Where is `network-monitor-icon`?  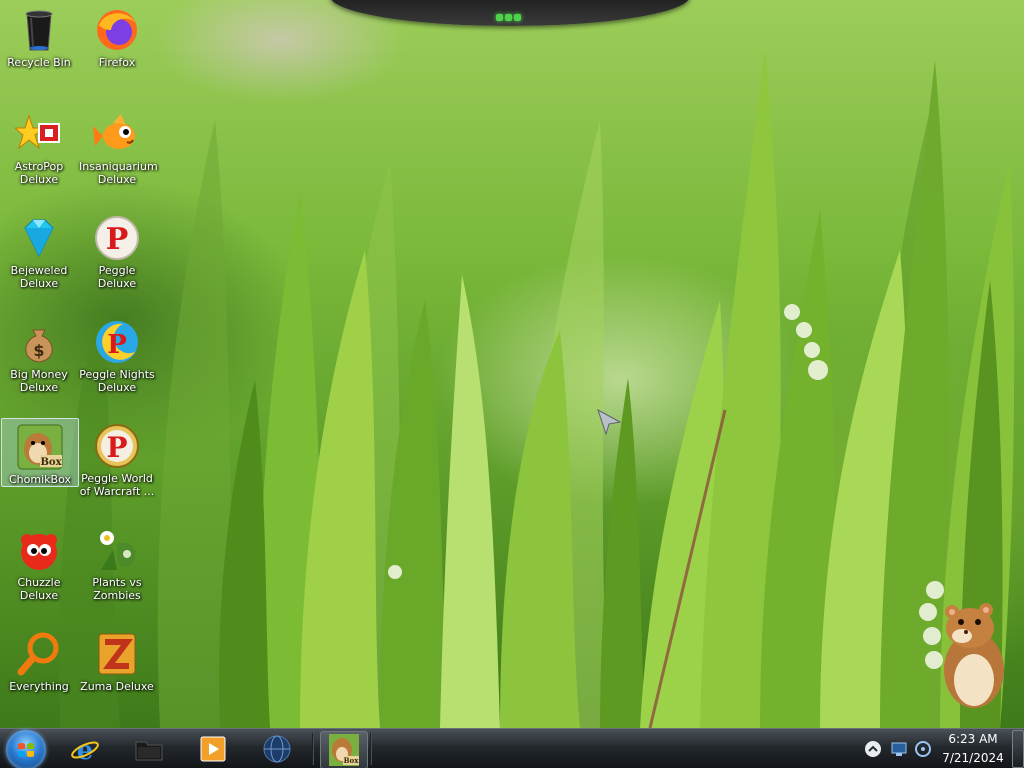 network-monitor-icon is located at coordinates (899, 749).